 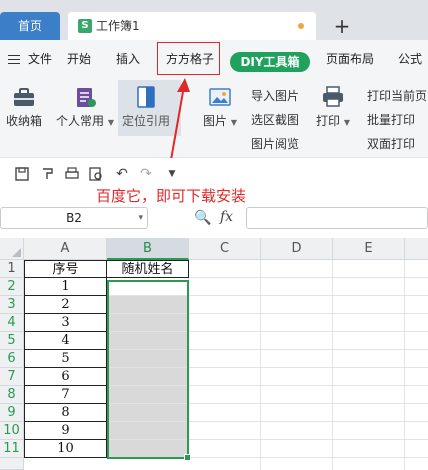 What do you see at coordinates (148, 249) in the screenshot?
I see `column-header-B: B` at bounding box center [148, 249].